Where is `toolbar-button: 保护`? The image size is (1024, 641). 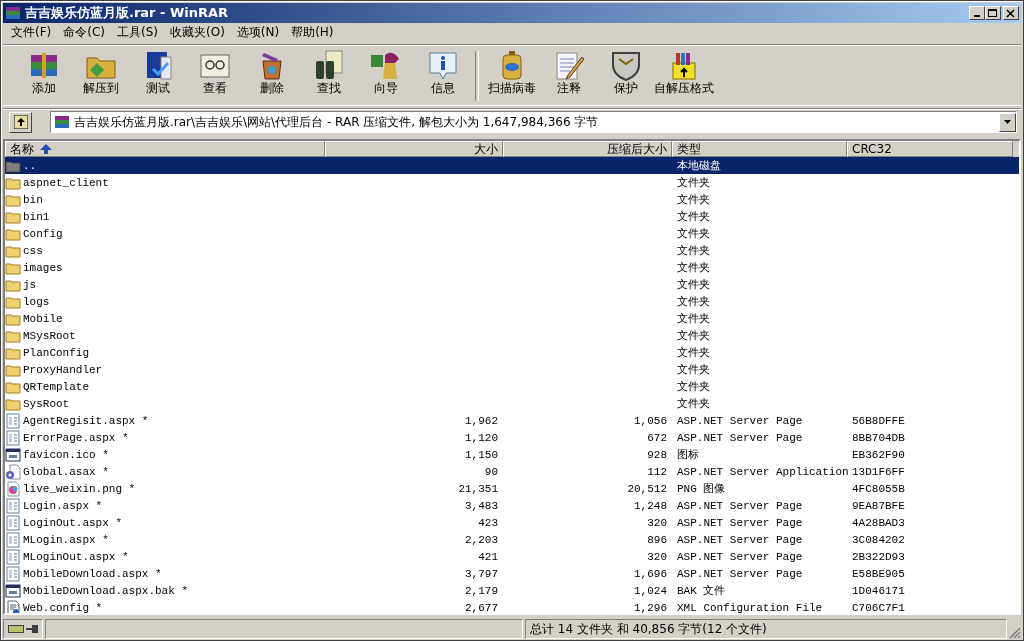
toolbar-button: 保护 is located at coordinates (625, 76).